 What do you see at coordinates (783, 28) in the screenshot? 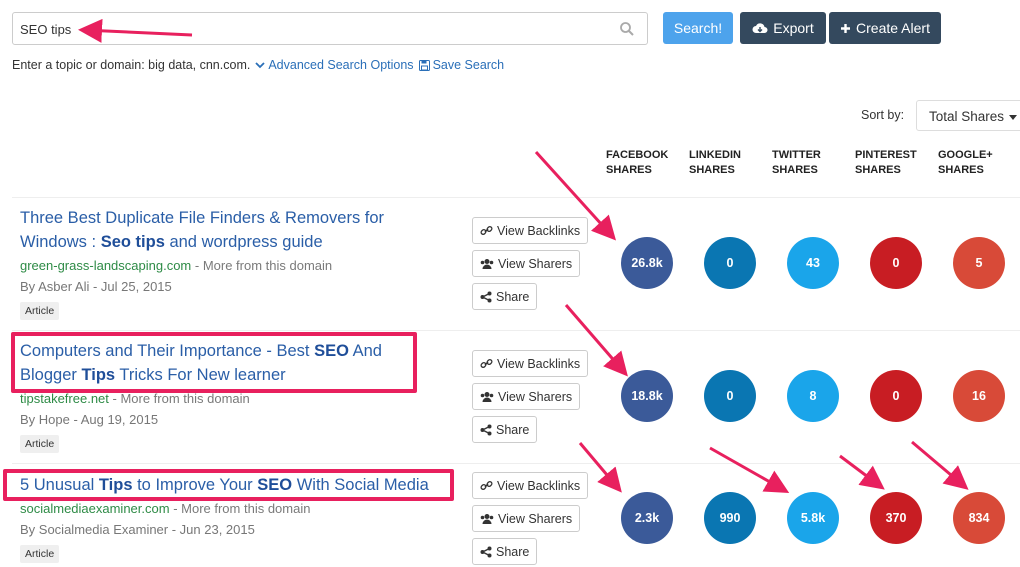
I see `export-button: Export` at bounding box center [783, 28].